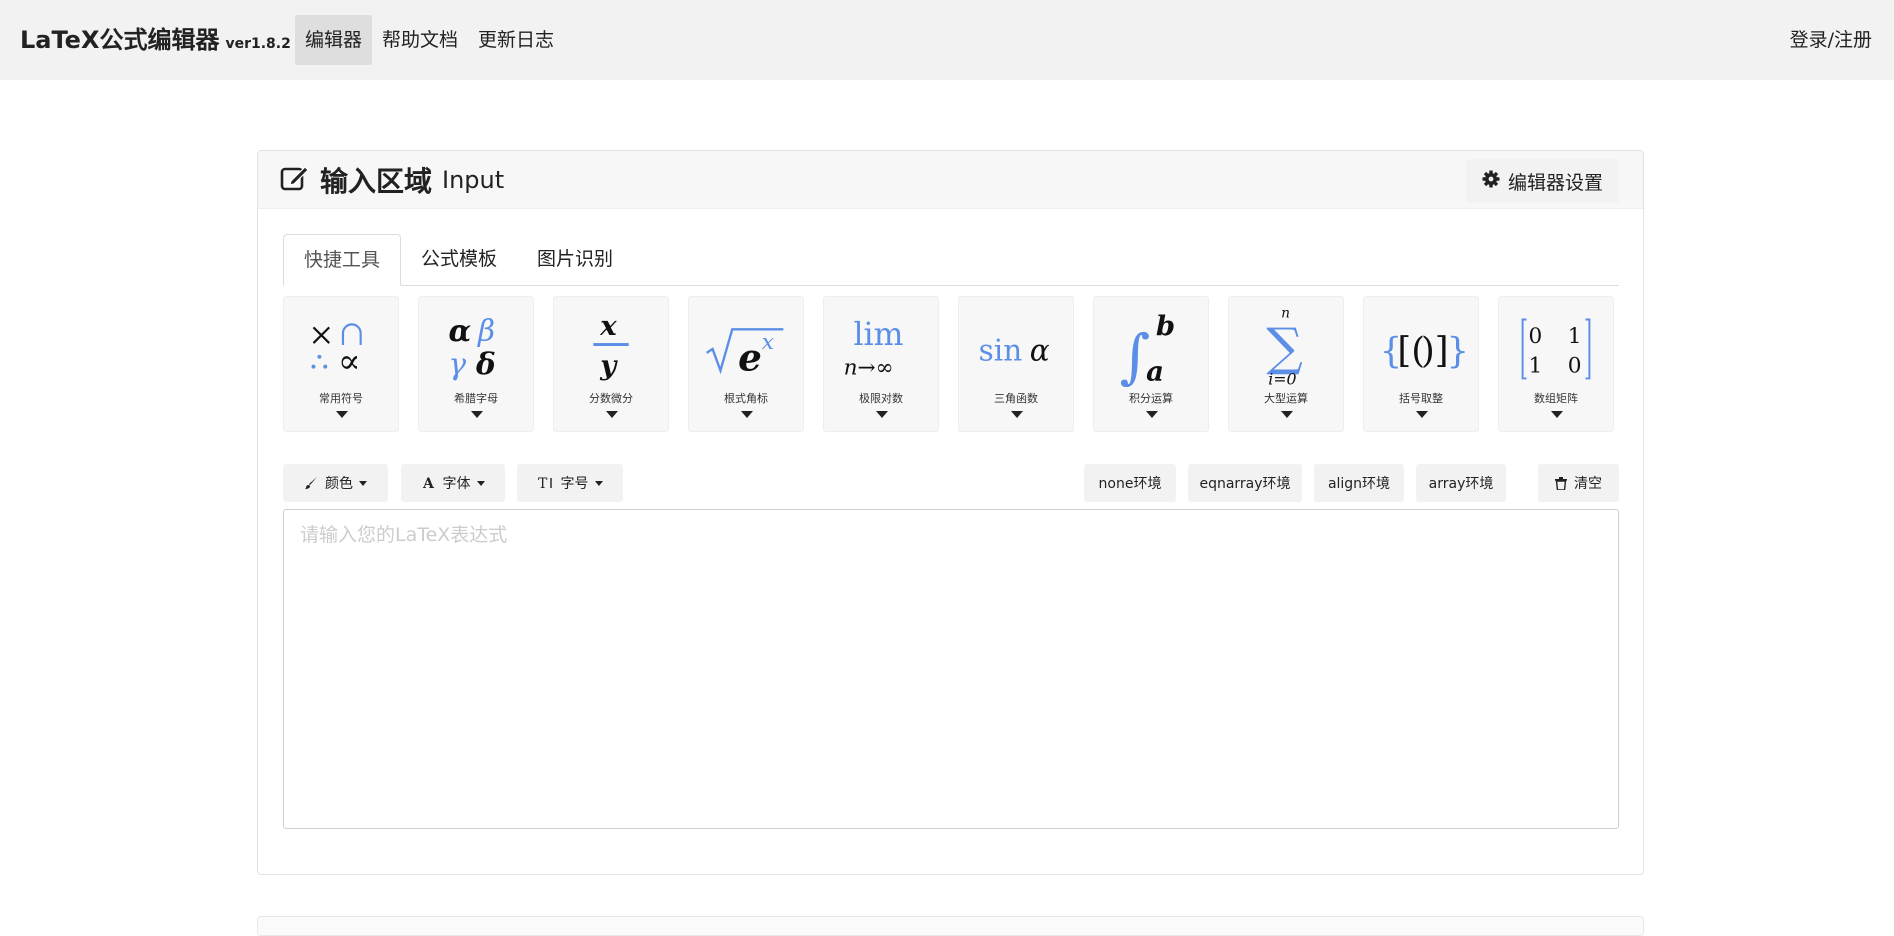  I want to click on svg-text: γ, so click(457, 365).